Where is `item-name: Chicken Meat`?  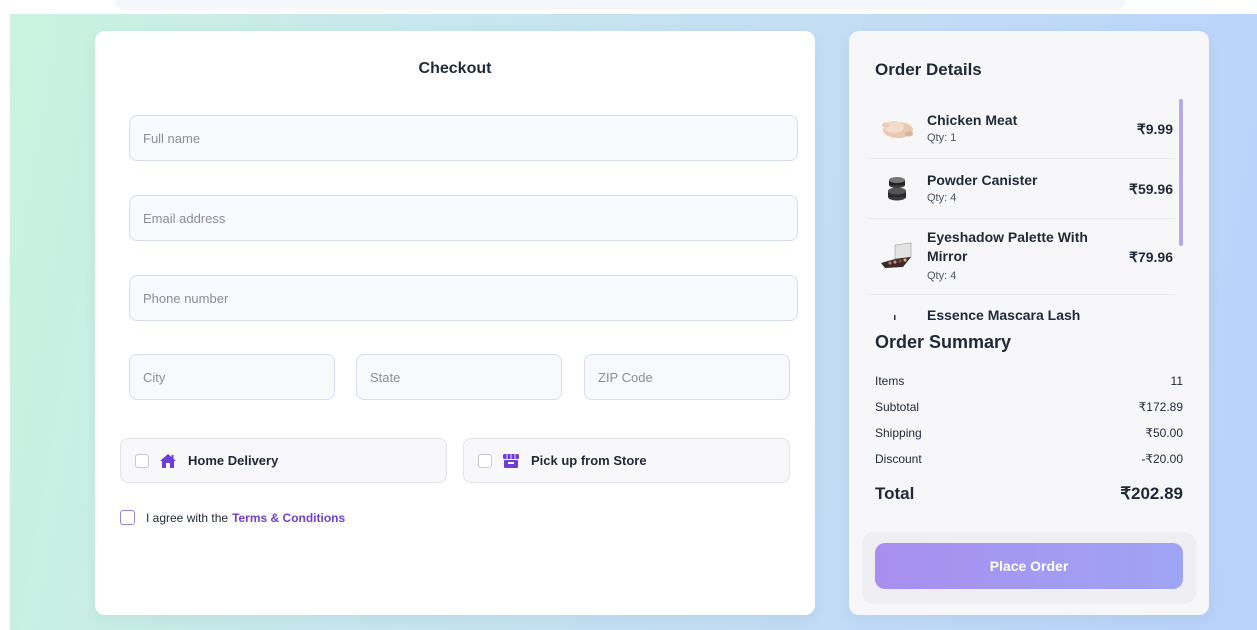
item-name: Chicken Meat is located at coordinates (972, 120).